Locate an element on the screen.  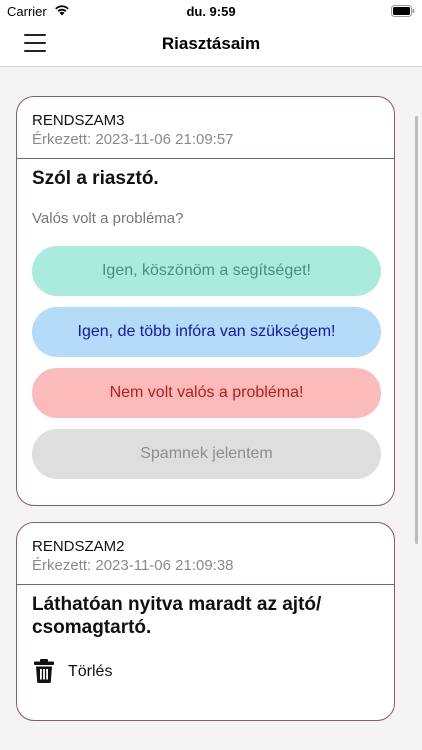
delete-label: Törlés is located at coordinates (90, 671).